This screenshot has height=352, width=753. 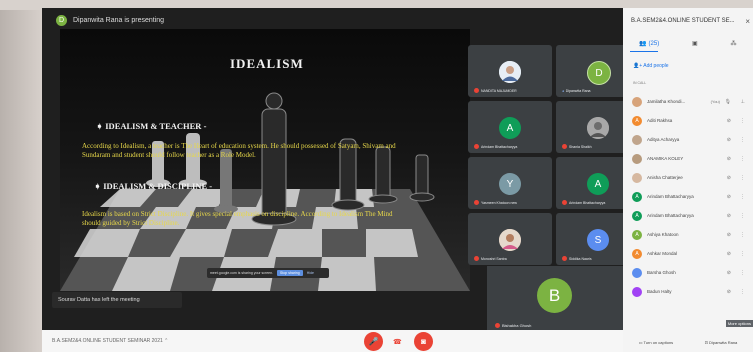 I want to click on person-photo-icon, so click(x=510, y=240).